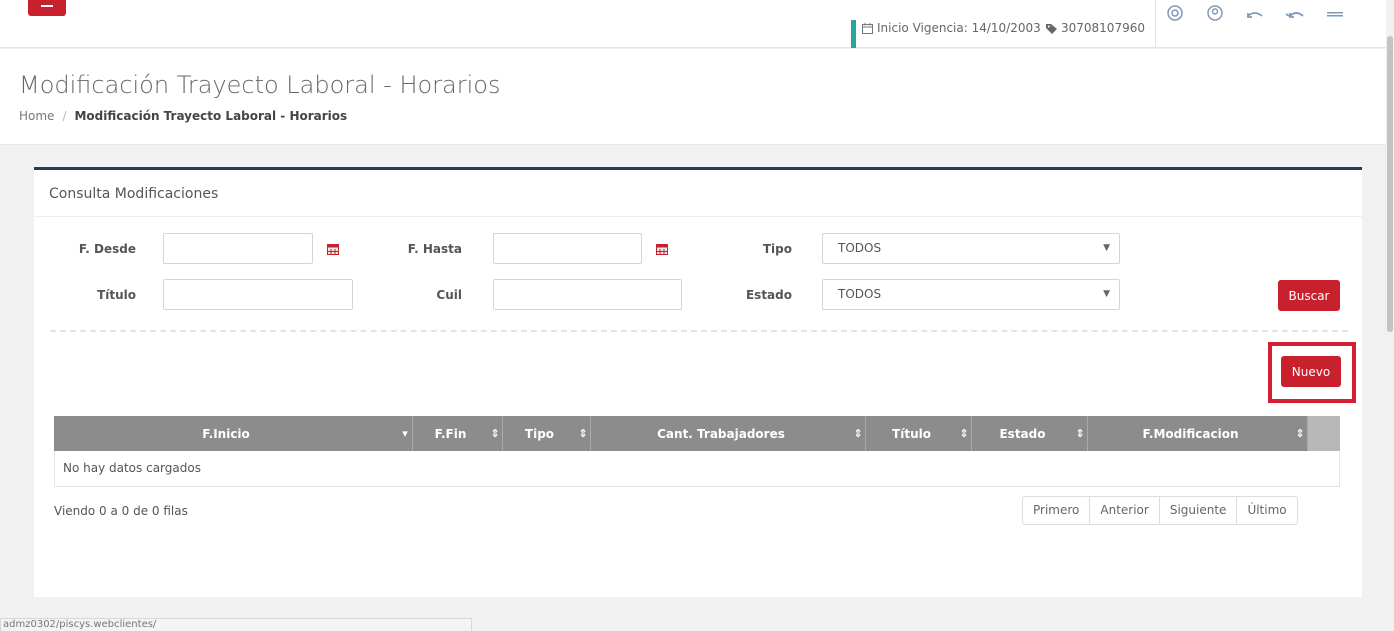 The height and width of the screenshot is (631, 1394). Describe the element at coordinates (121, 511) in the screenshot. I see `table-info: Viendo 0 a 0 de 0 filas` at that location.